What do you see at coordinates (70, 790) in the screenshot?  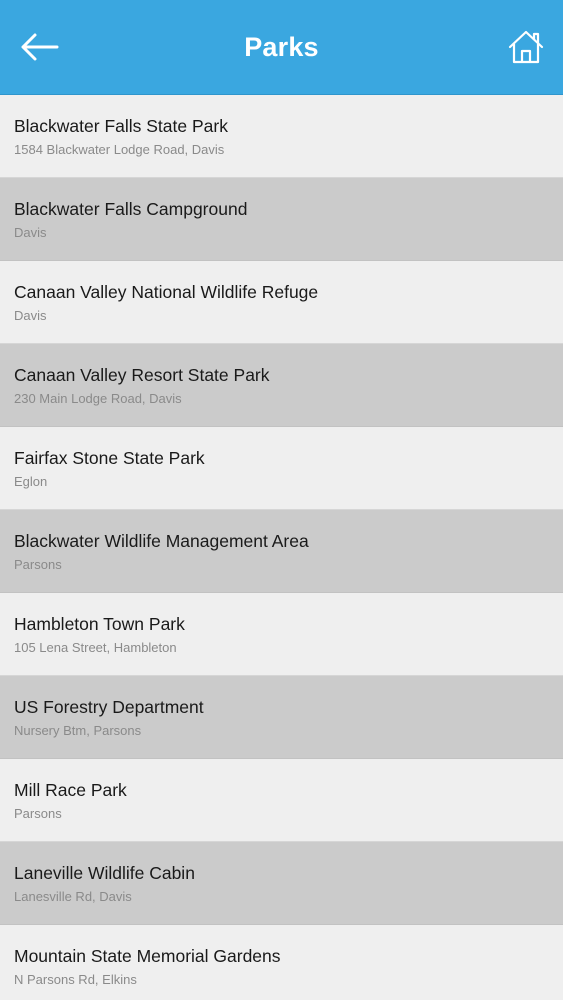 I see `park-name: Mill Race Park` at bounding box center [70, 790].